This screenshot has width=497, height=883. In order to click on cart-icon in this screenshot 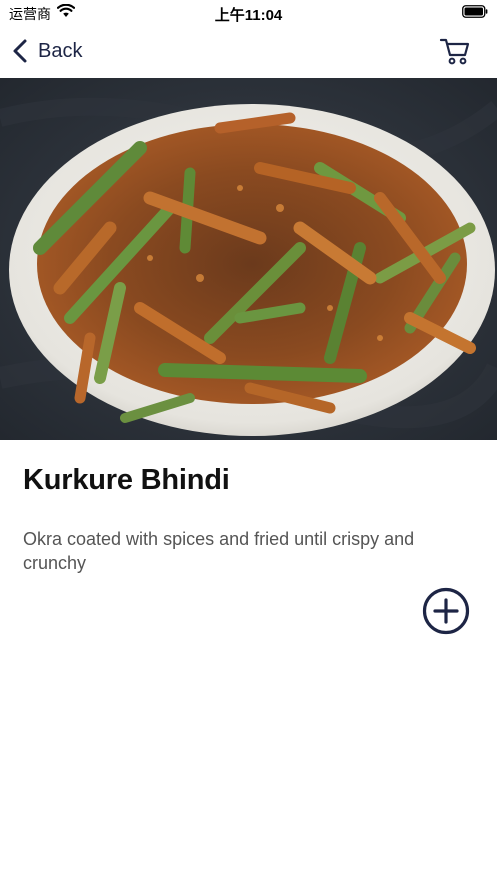, I will do `click(455, 51)`.